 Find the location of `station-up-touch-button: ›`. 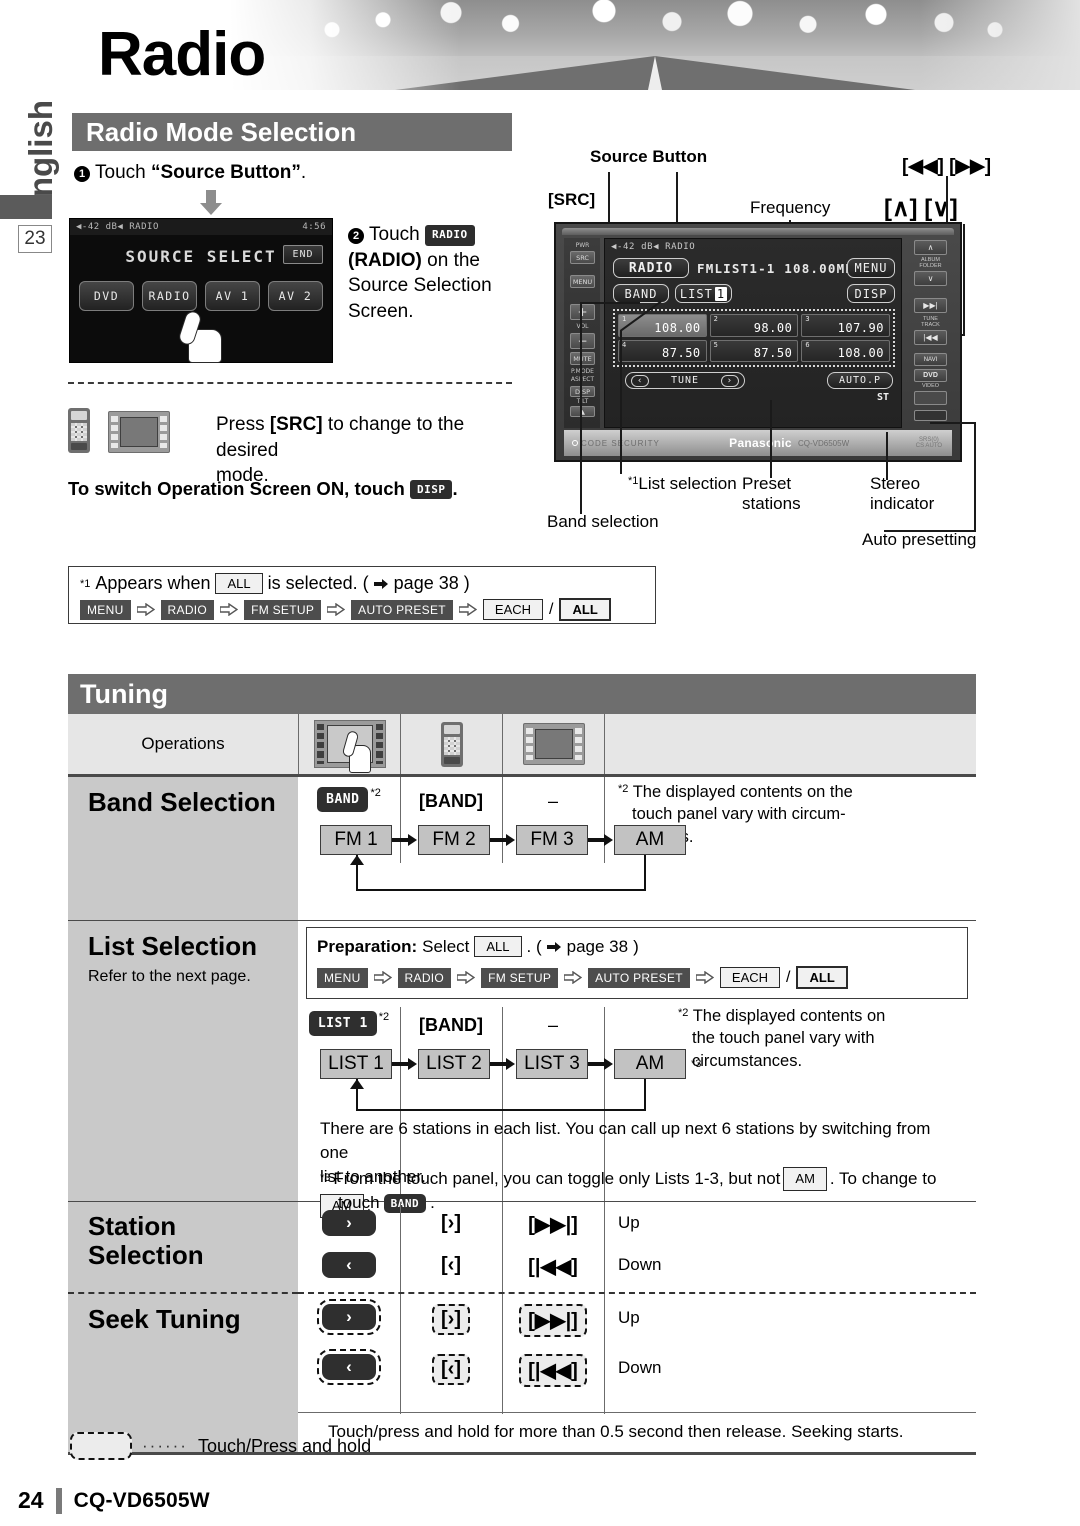

station-up-touch-button: › is located at coordinates (349, 1223).